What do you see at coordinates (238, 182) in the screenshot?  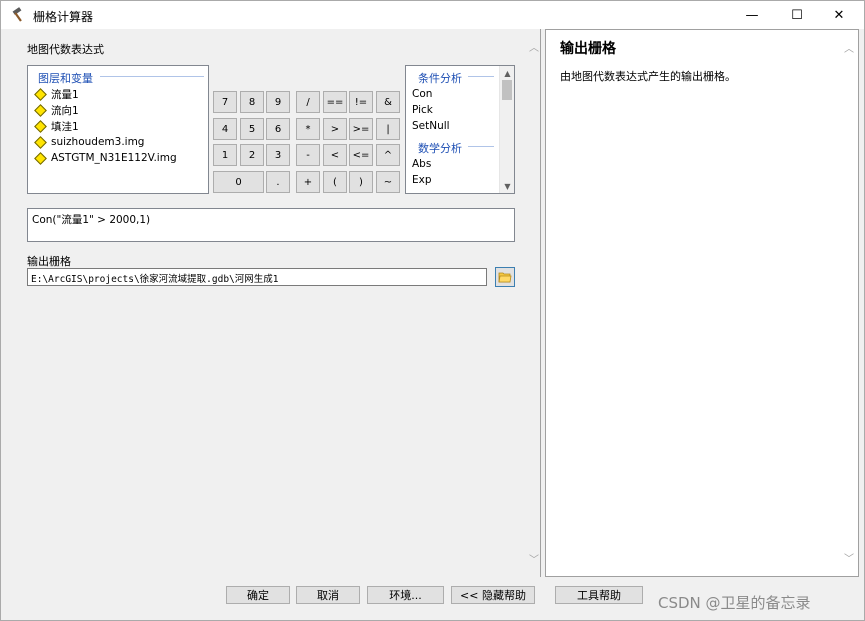 I see `calc-button-0: 0` at bounding box center [238, 182].